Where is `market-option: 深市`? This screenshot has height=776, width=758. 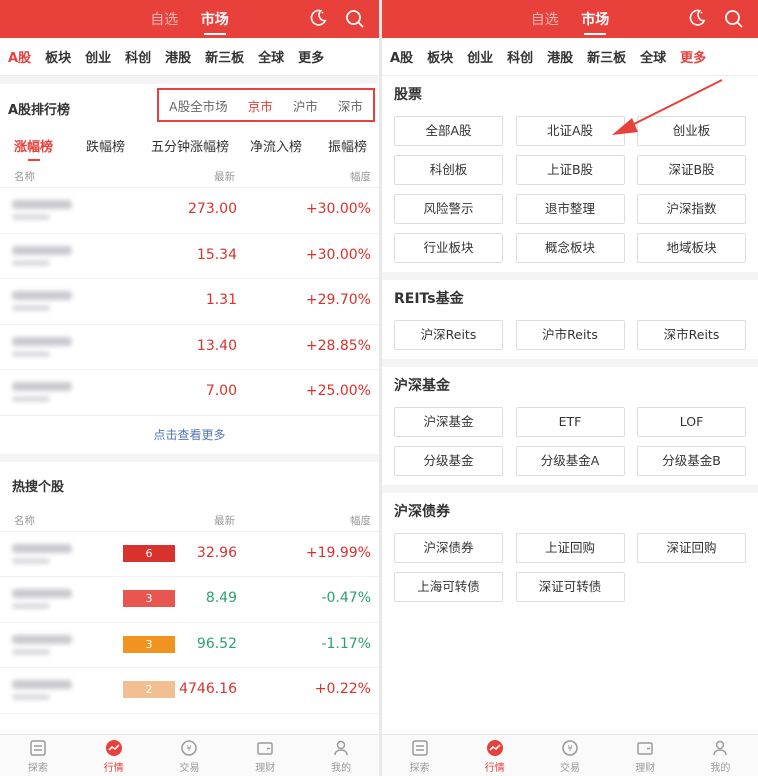 market-option: 深市 is located at coordinates (350, 105).